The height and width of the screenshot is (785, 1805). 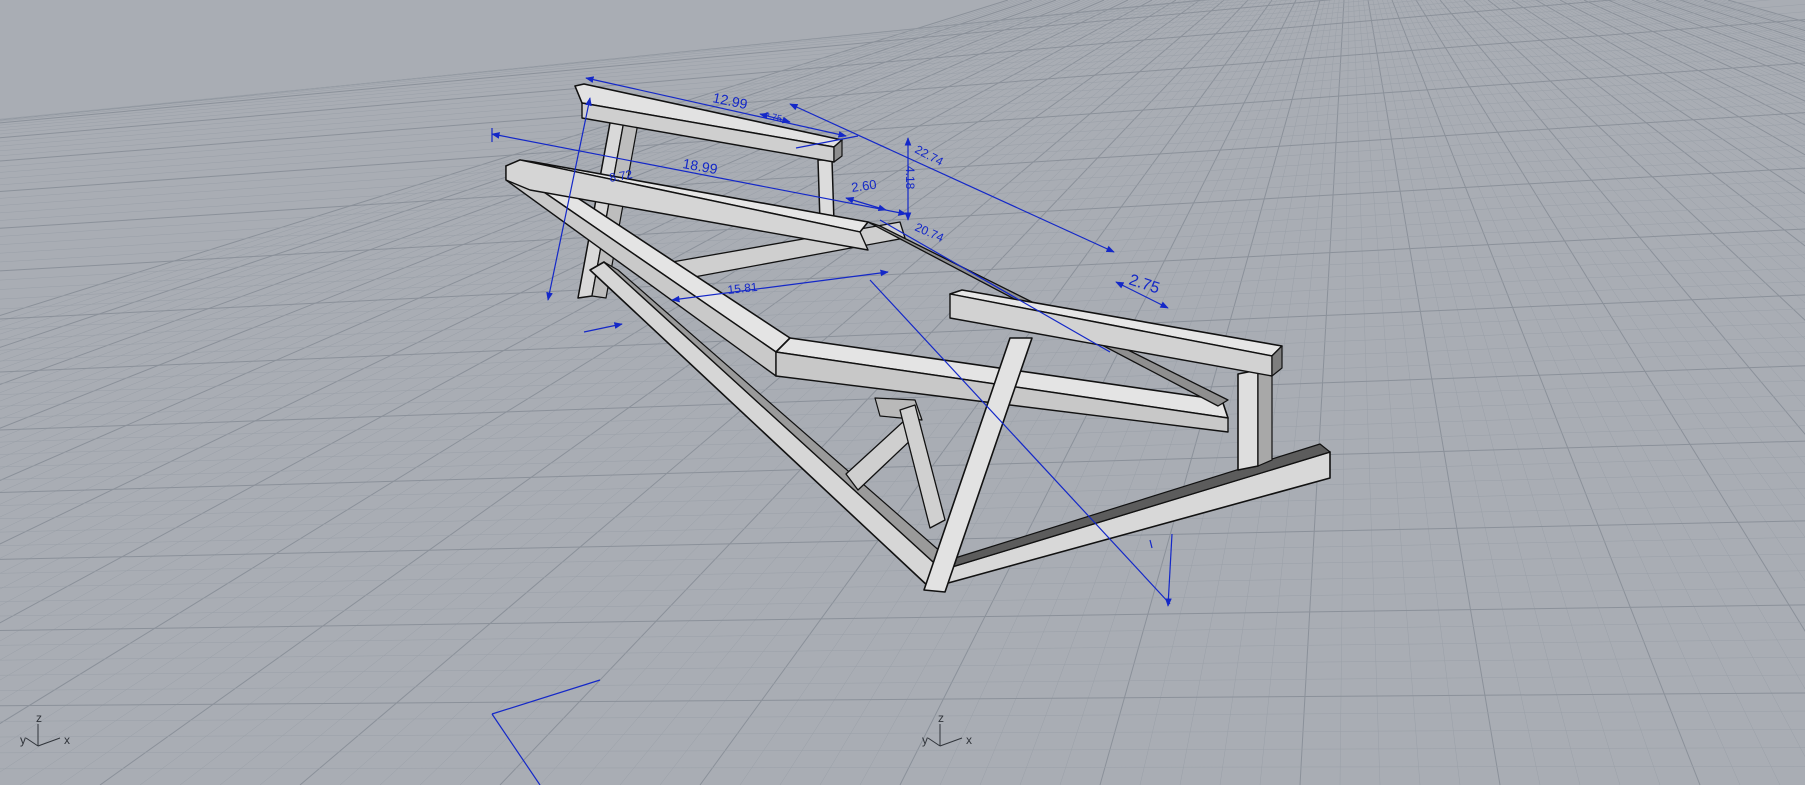 I want to click on axis-left-y-label: y, so click(x=23, y=740).